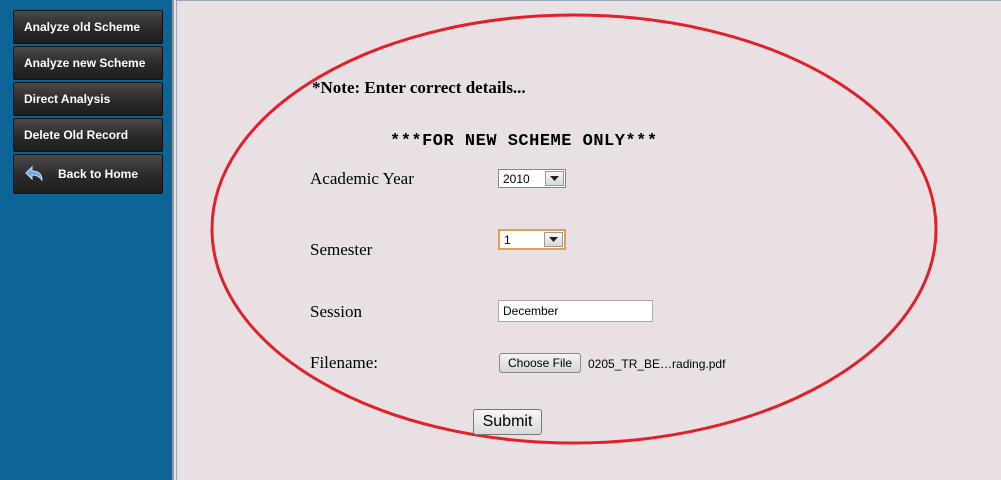 The width and height of the screenshot is (1001, 480). What do you see at coordinates (67, 99) in the screenshot?
I see `sidebar-item-label: Direct Analysis` at bounding box center [67, 99].